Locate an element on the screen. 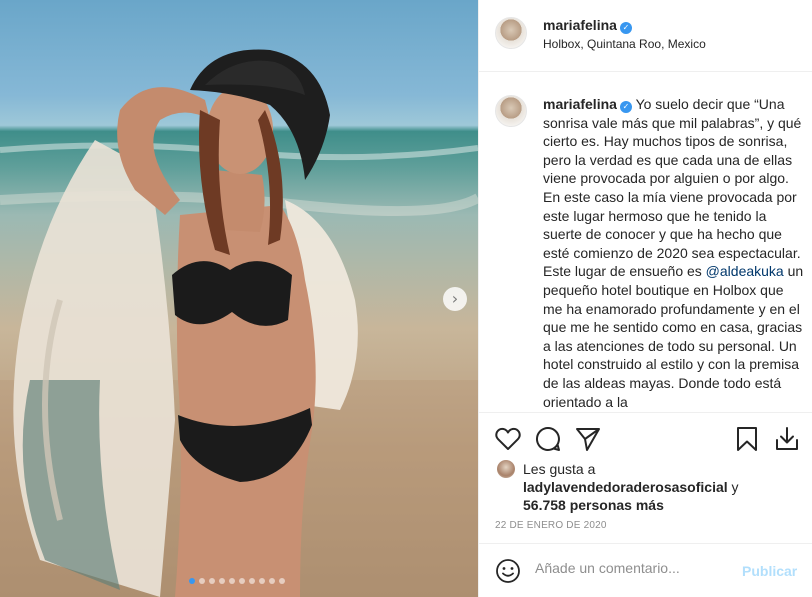  likes-connector: y is located at coordinates (735, 487).